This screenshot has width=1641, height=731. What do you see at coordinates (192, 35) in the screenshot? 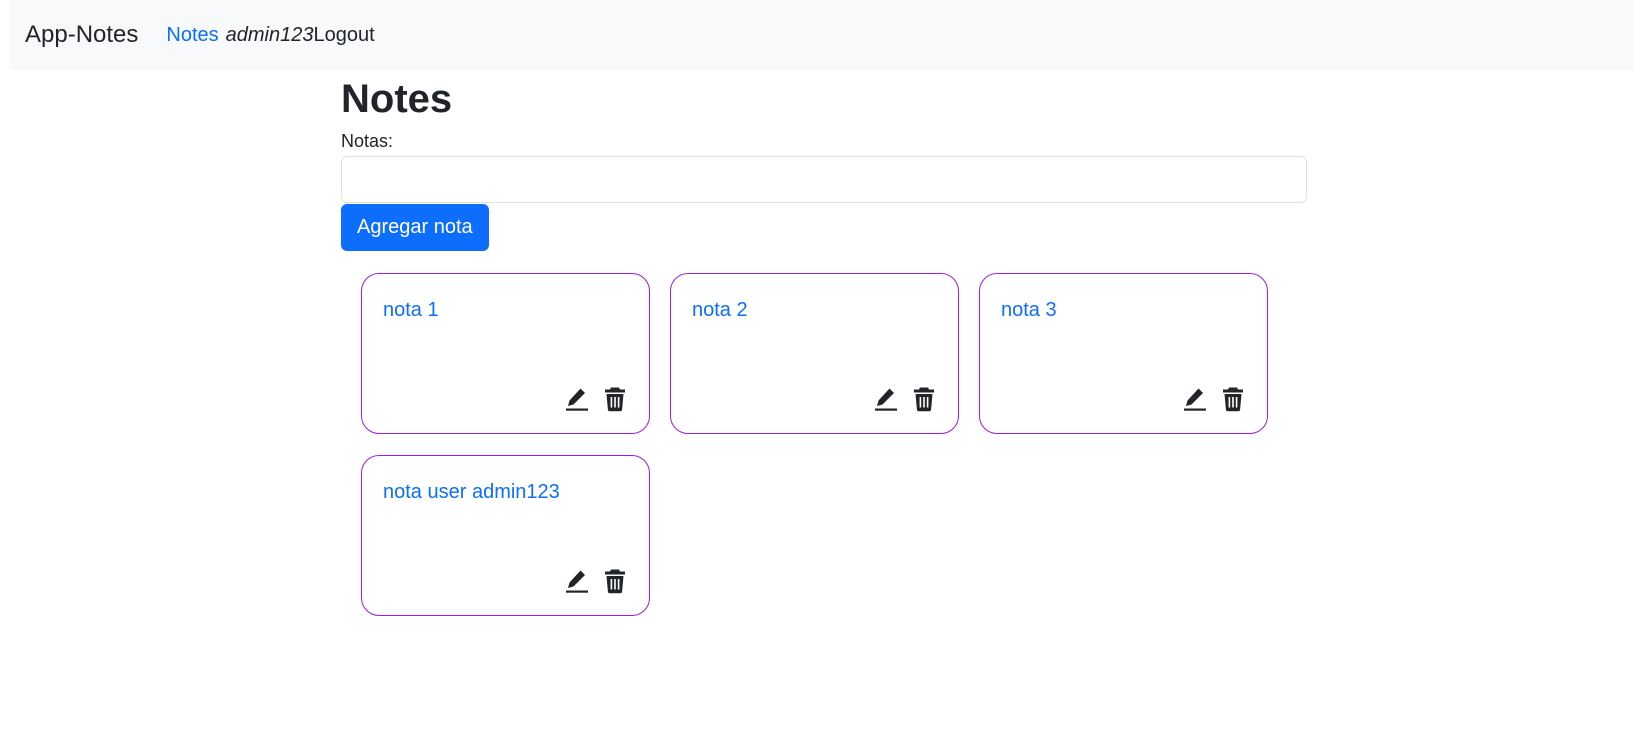
I see `nav-notes-link: Notes` at bounding box center [192, 35].